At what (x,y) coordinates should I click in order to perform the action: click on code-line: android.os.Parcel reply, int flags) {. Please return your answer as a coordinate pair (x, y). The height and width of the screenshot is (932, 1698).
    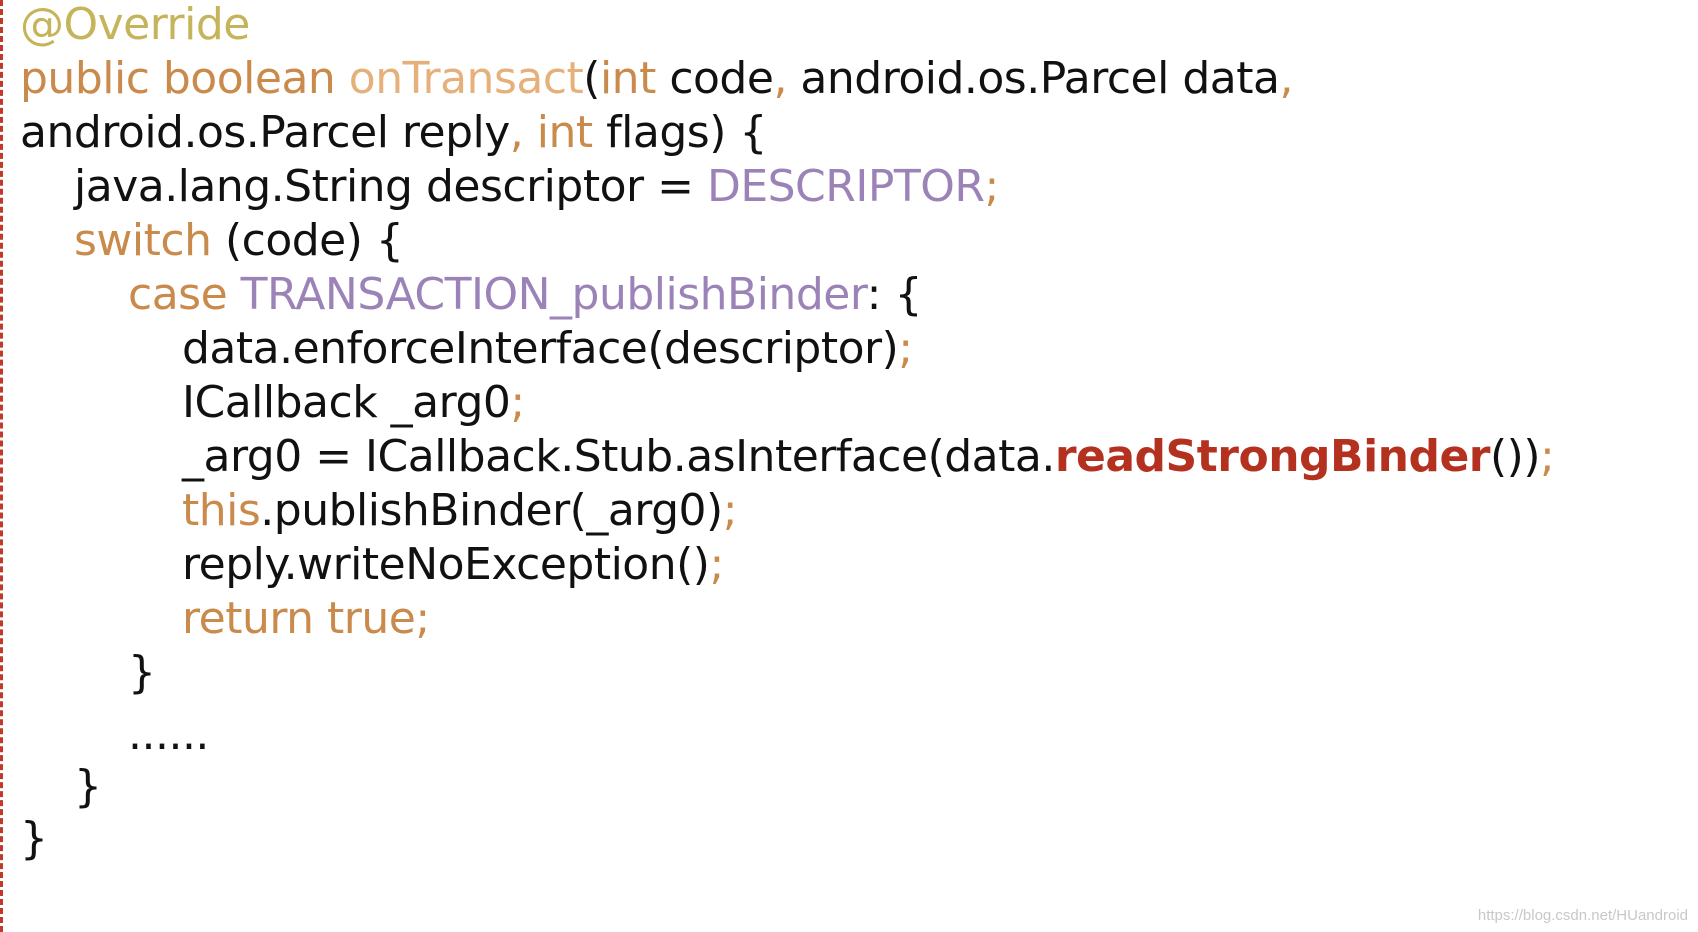
    Looking at the image, I should click on (393, 133).